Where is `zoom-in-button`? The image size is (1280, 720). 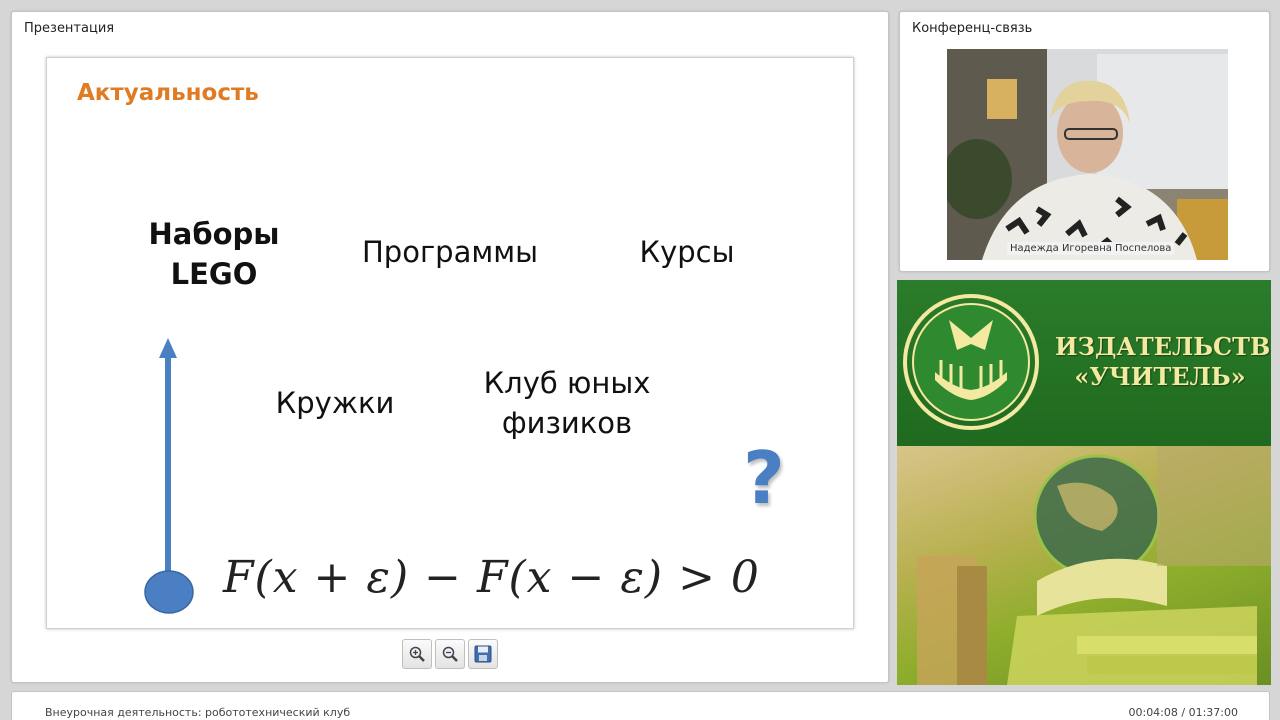
zoom-in-button is located at coordinates (417, 654).